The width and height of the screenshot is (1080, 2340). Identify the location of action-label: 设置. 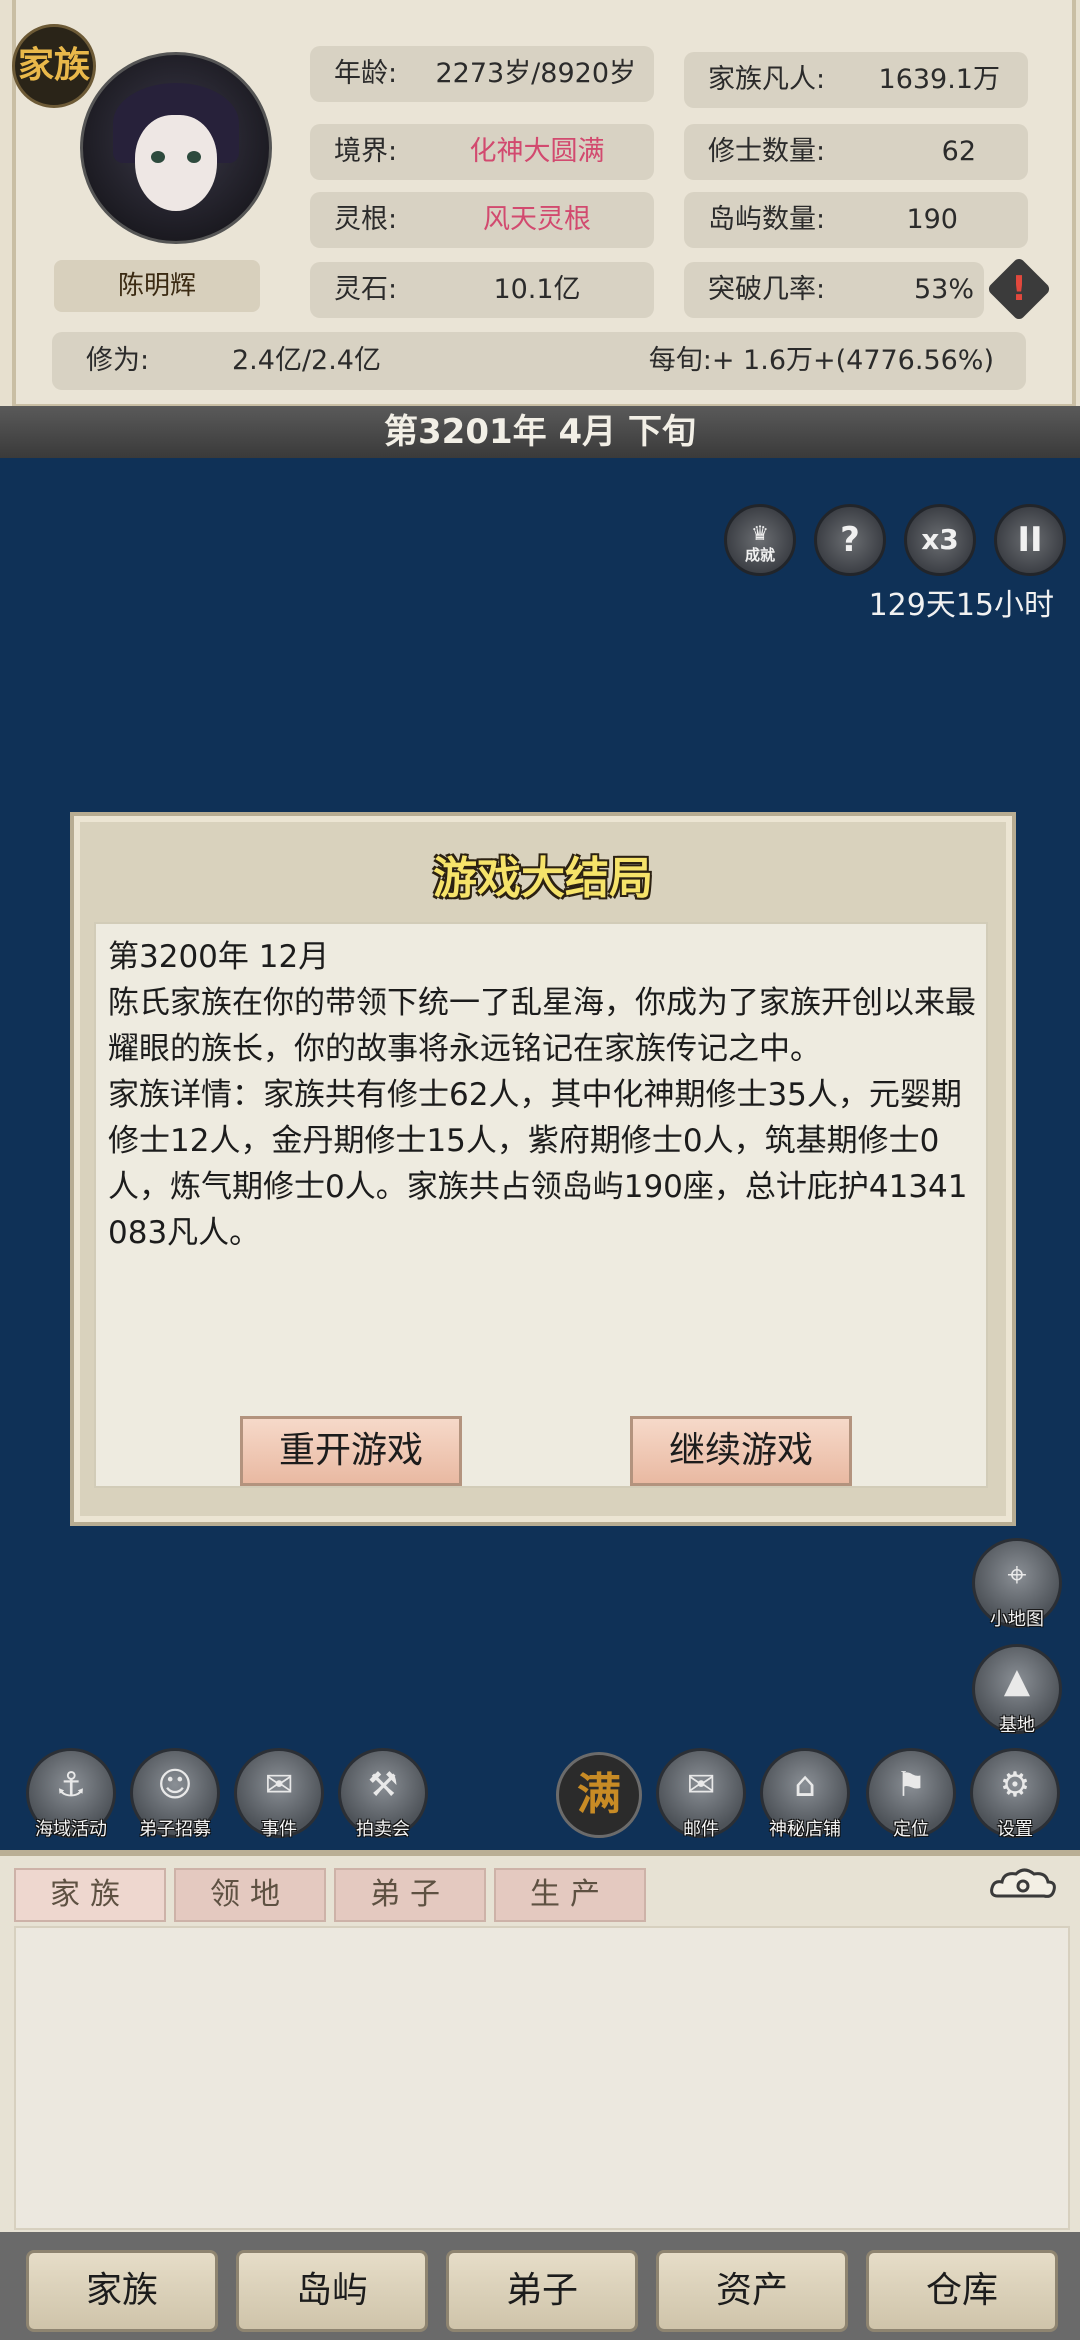
(1015, 1829).